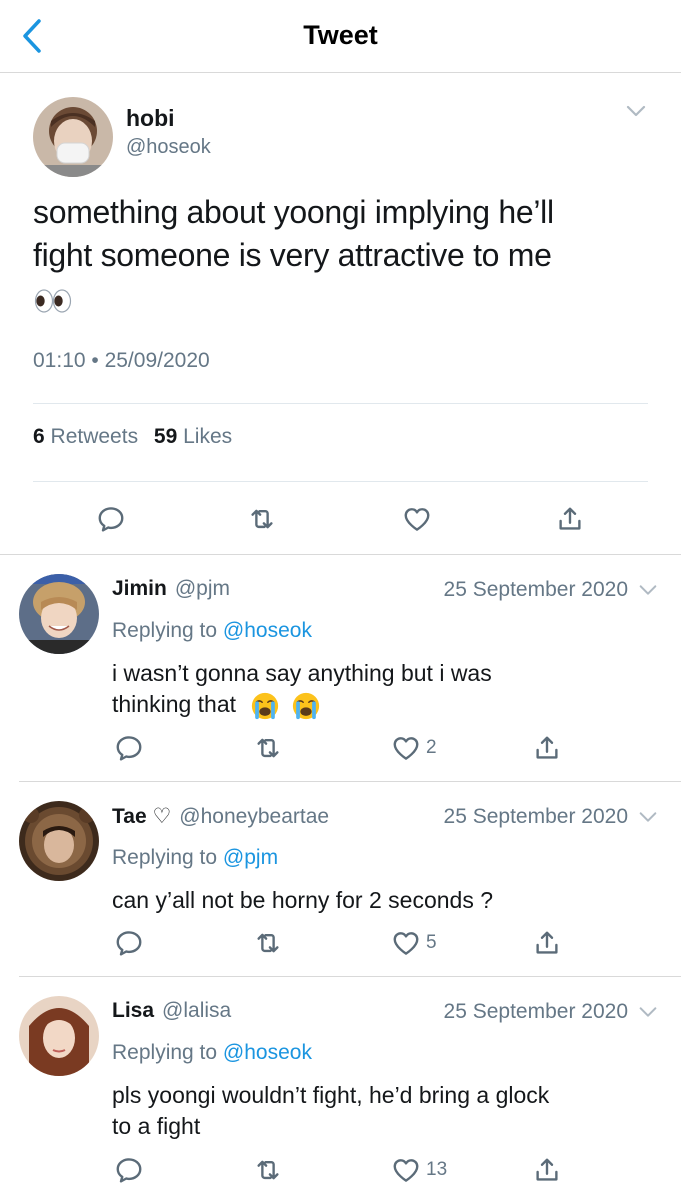 The image size is (681, 1200). What do you see at coordinates (303, 900) in the screenshot?
I see `reply-text-line: can y’all not be horny for 2 seconds ?` at bounding box center [303, 900].